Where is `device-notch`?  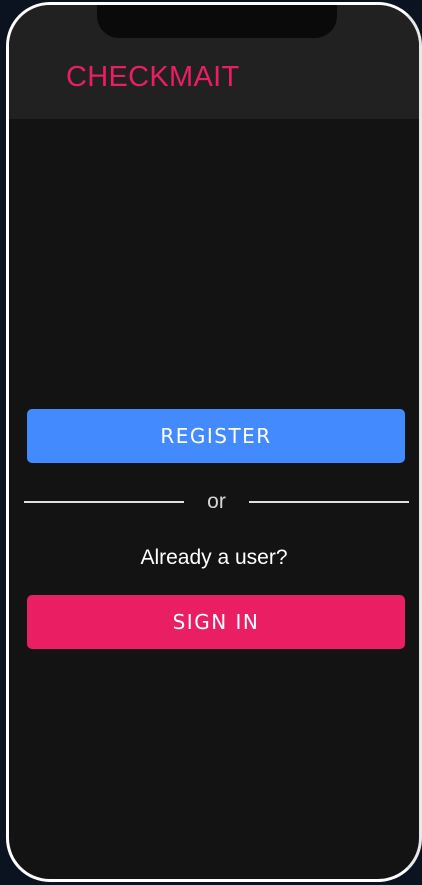 device-notch is located at coordinates (217, 21).